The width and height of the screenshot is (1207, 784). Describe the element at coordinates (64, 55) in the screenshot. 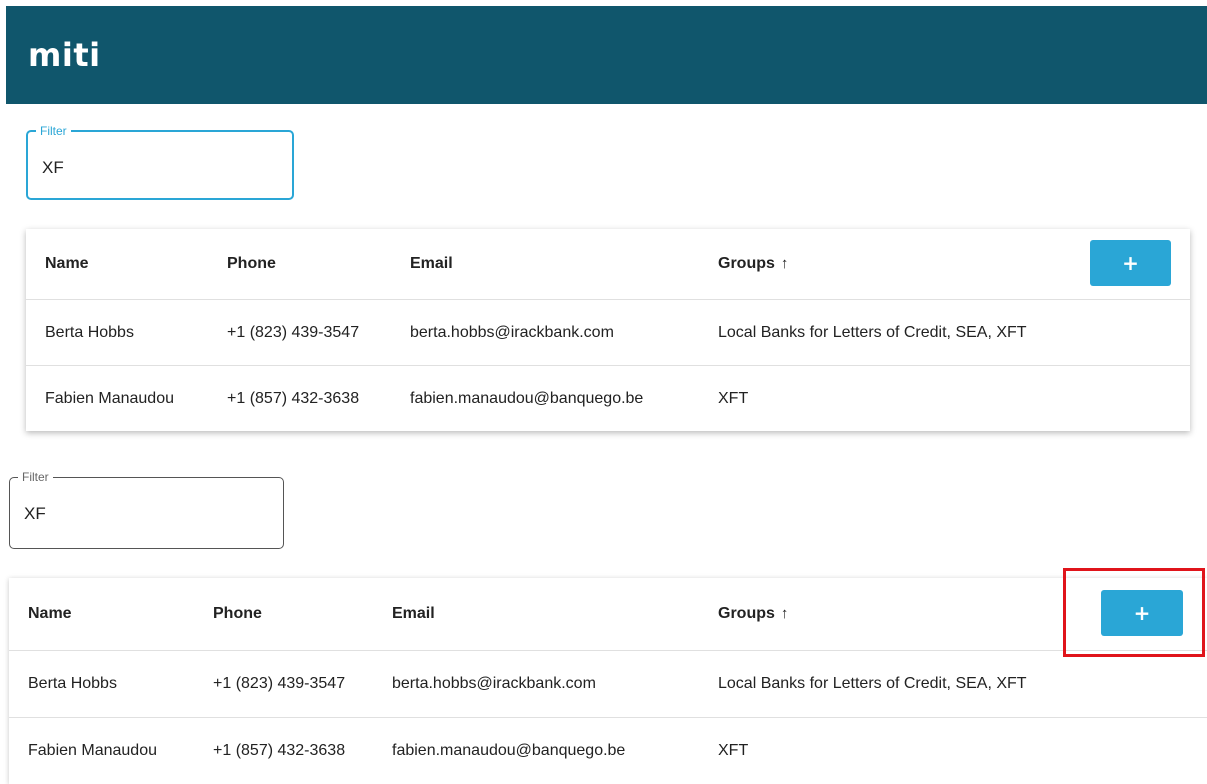

I see `logo: miti` at that location.